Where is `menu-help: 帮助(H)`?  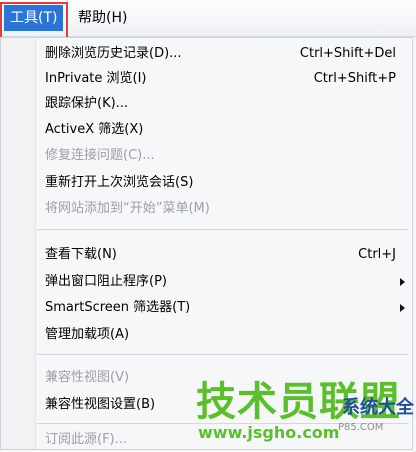
menu-help: 帮助(H) is located at coordinates (102, 18).